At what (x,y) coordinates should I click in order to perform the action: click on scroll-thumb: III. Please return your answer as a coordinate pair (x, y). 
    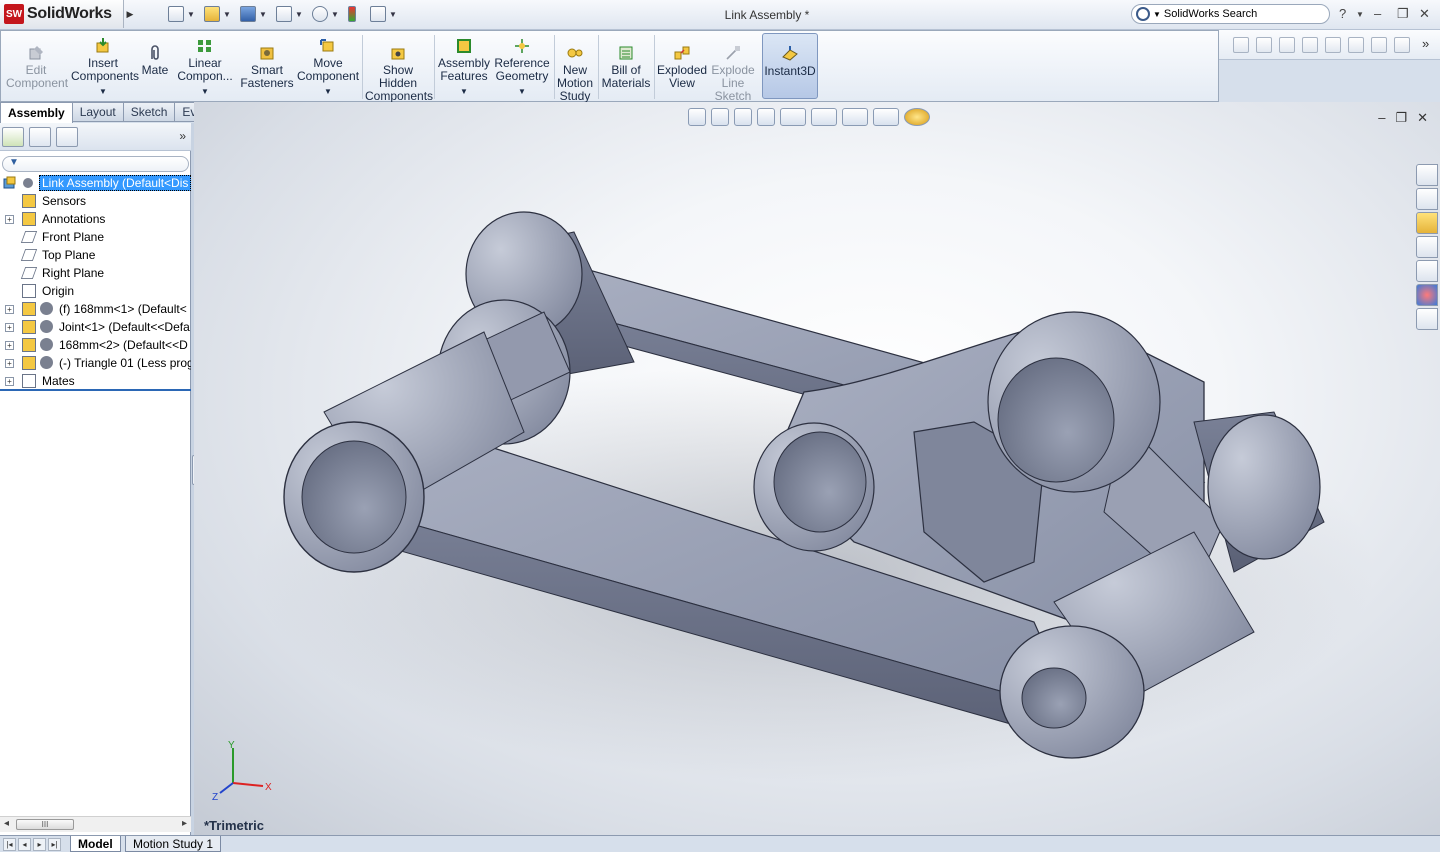
    Looking at the image, I should click on (45, 824).